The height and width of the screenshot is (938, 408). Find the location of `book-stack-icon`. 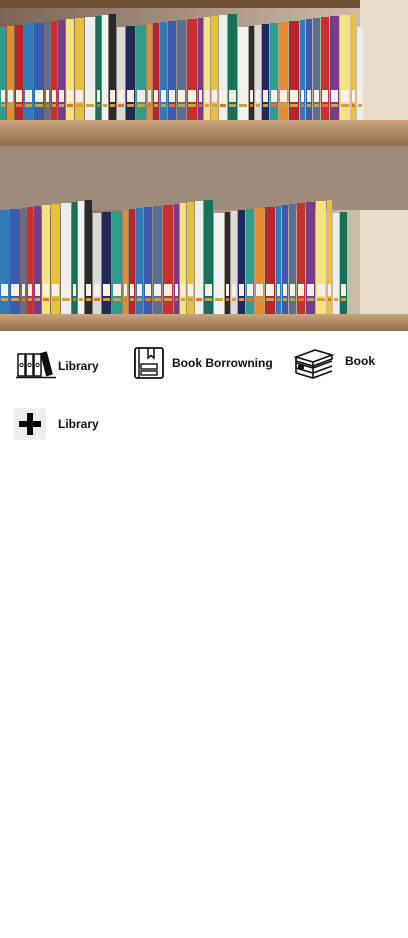

book-stack-icon is located at coordinates (314, 363).